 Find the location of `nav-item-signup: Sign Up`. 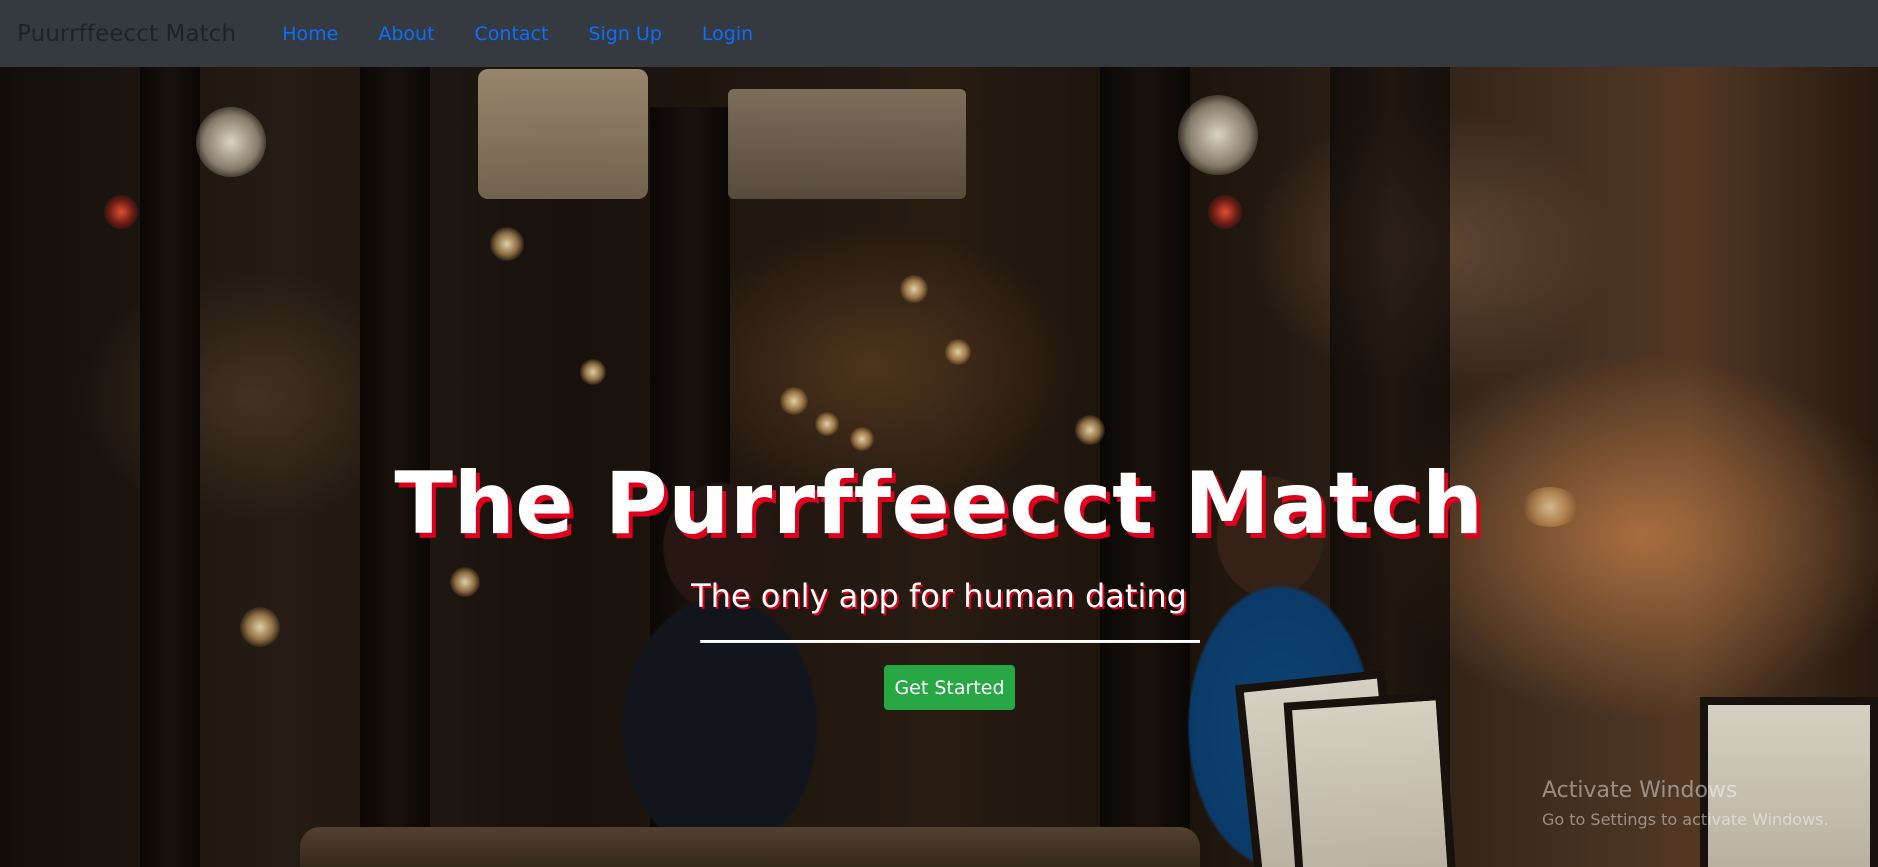

nav-item-signup: Sign Up is located at coordinates (624, 34).